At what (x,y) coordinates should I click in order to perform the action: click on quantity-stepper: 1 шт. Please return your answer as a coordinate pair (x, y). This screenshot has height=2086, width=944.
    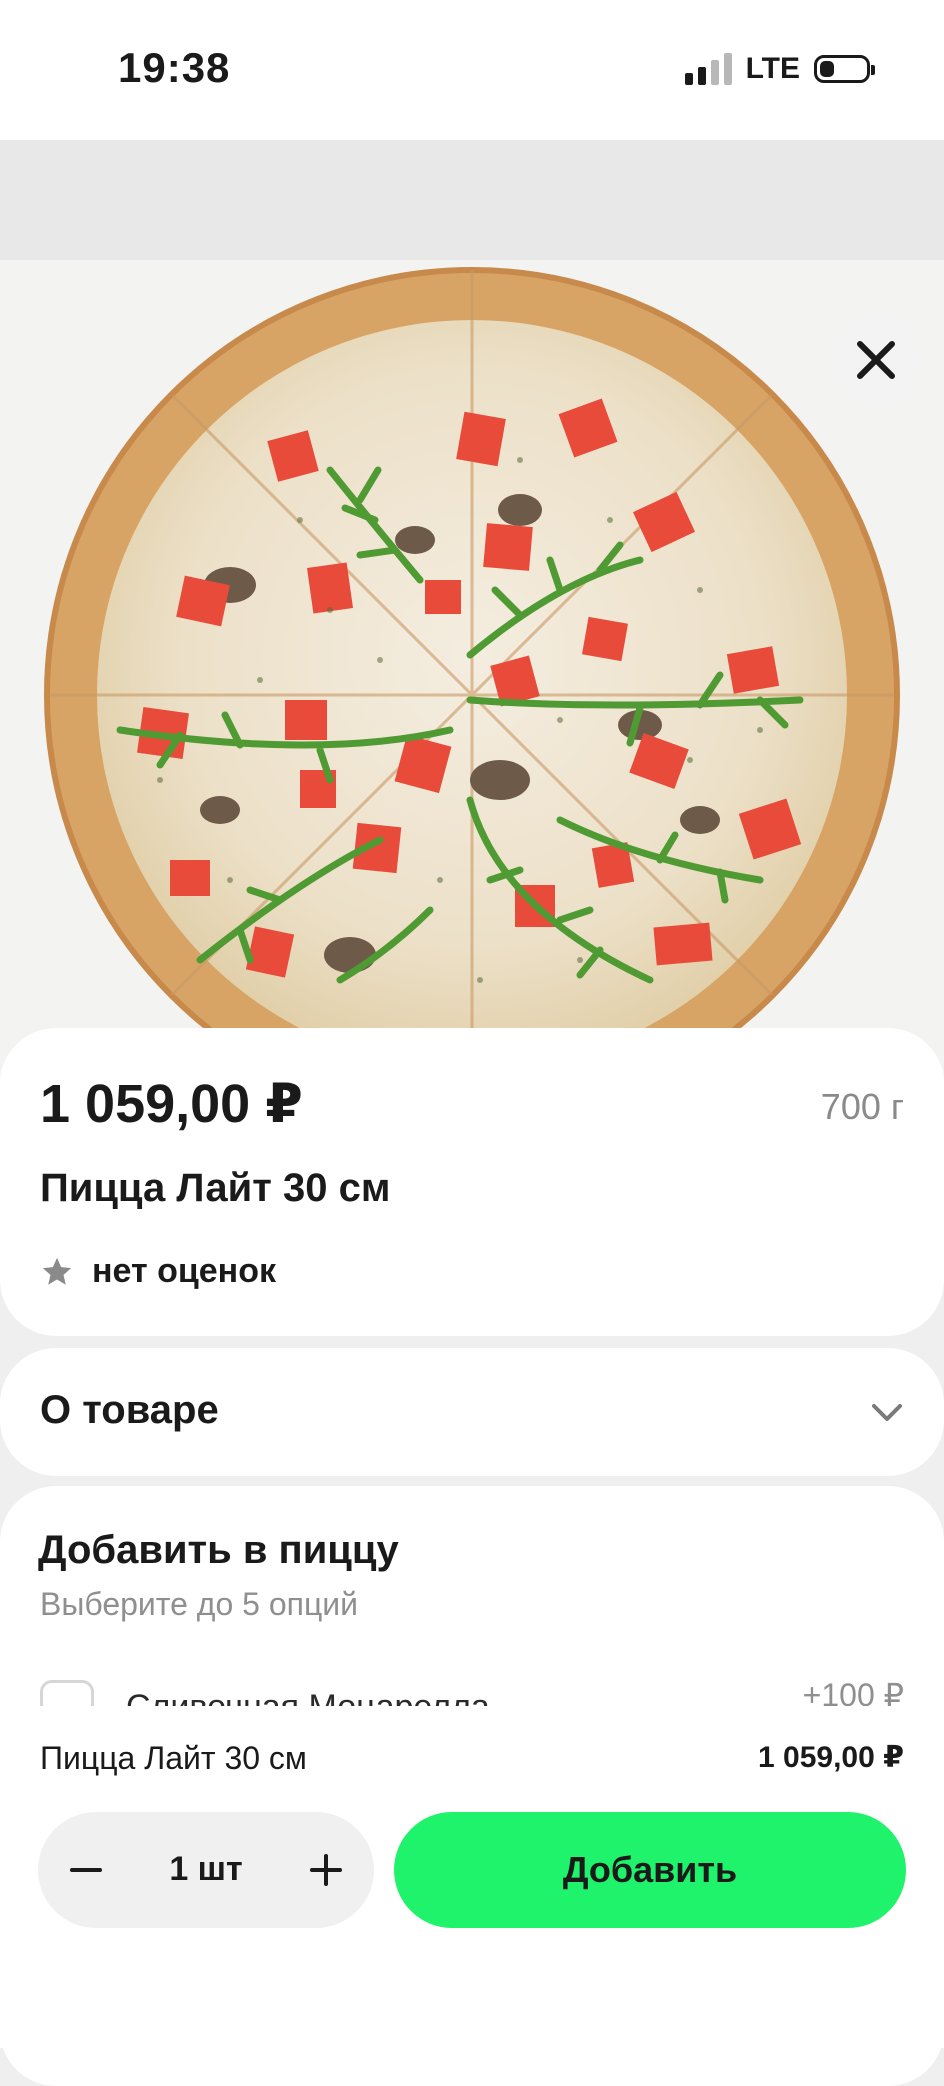
    Looking at the image, I should click on (206, 1870).